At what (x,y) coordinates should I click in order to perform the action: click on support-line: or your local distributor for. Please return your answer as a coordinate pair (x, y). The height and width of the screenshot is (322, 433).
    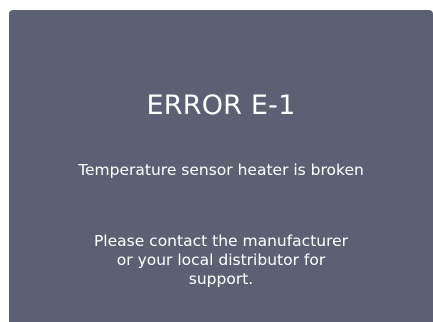
    Looking at the image, I should click on (221, 260).